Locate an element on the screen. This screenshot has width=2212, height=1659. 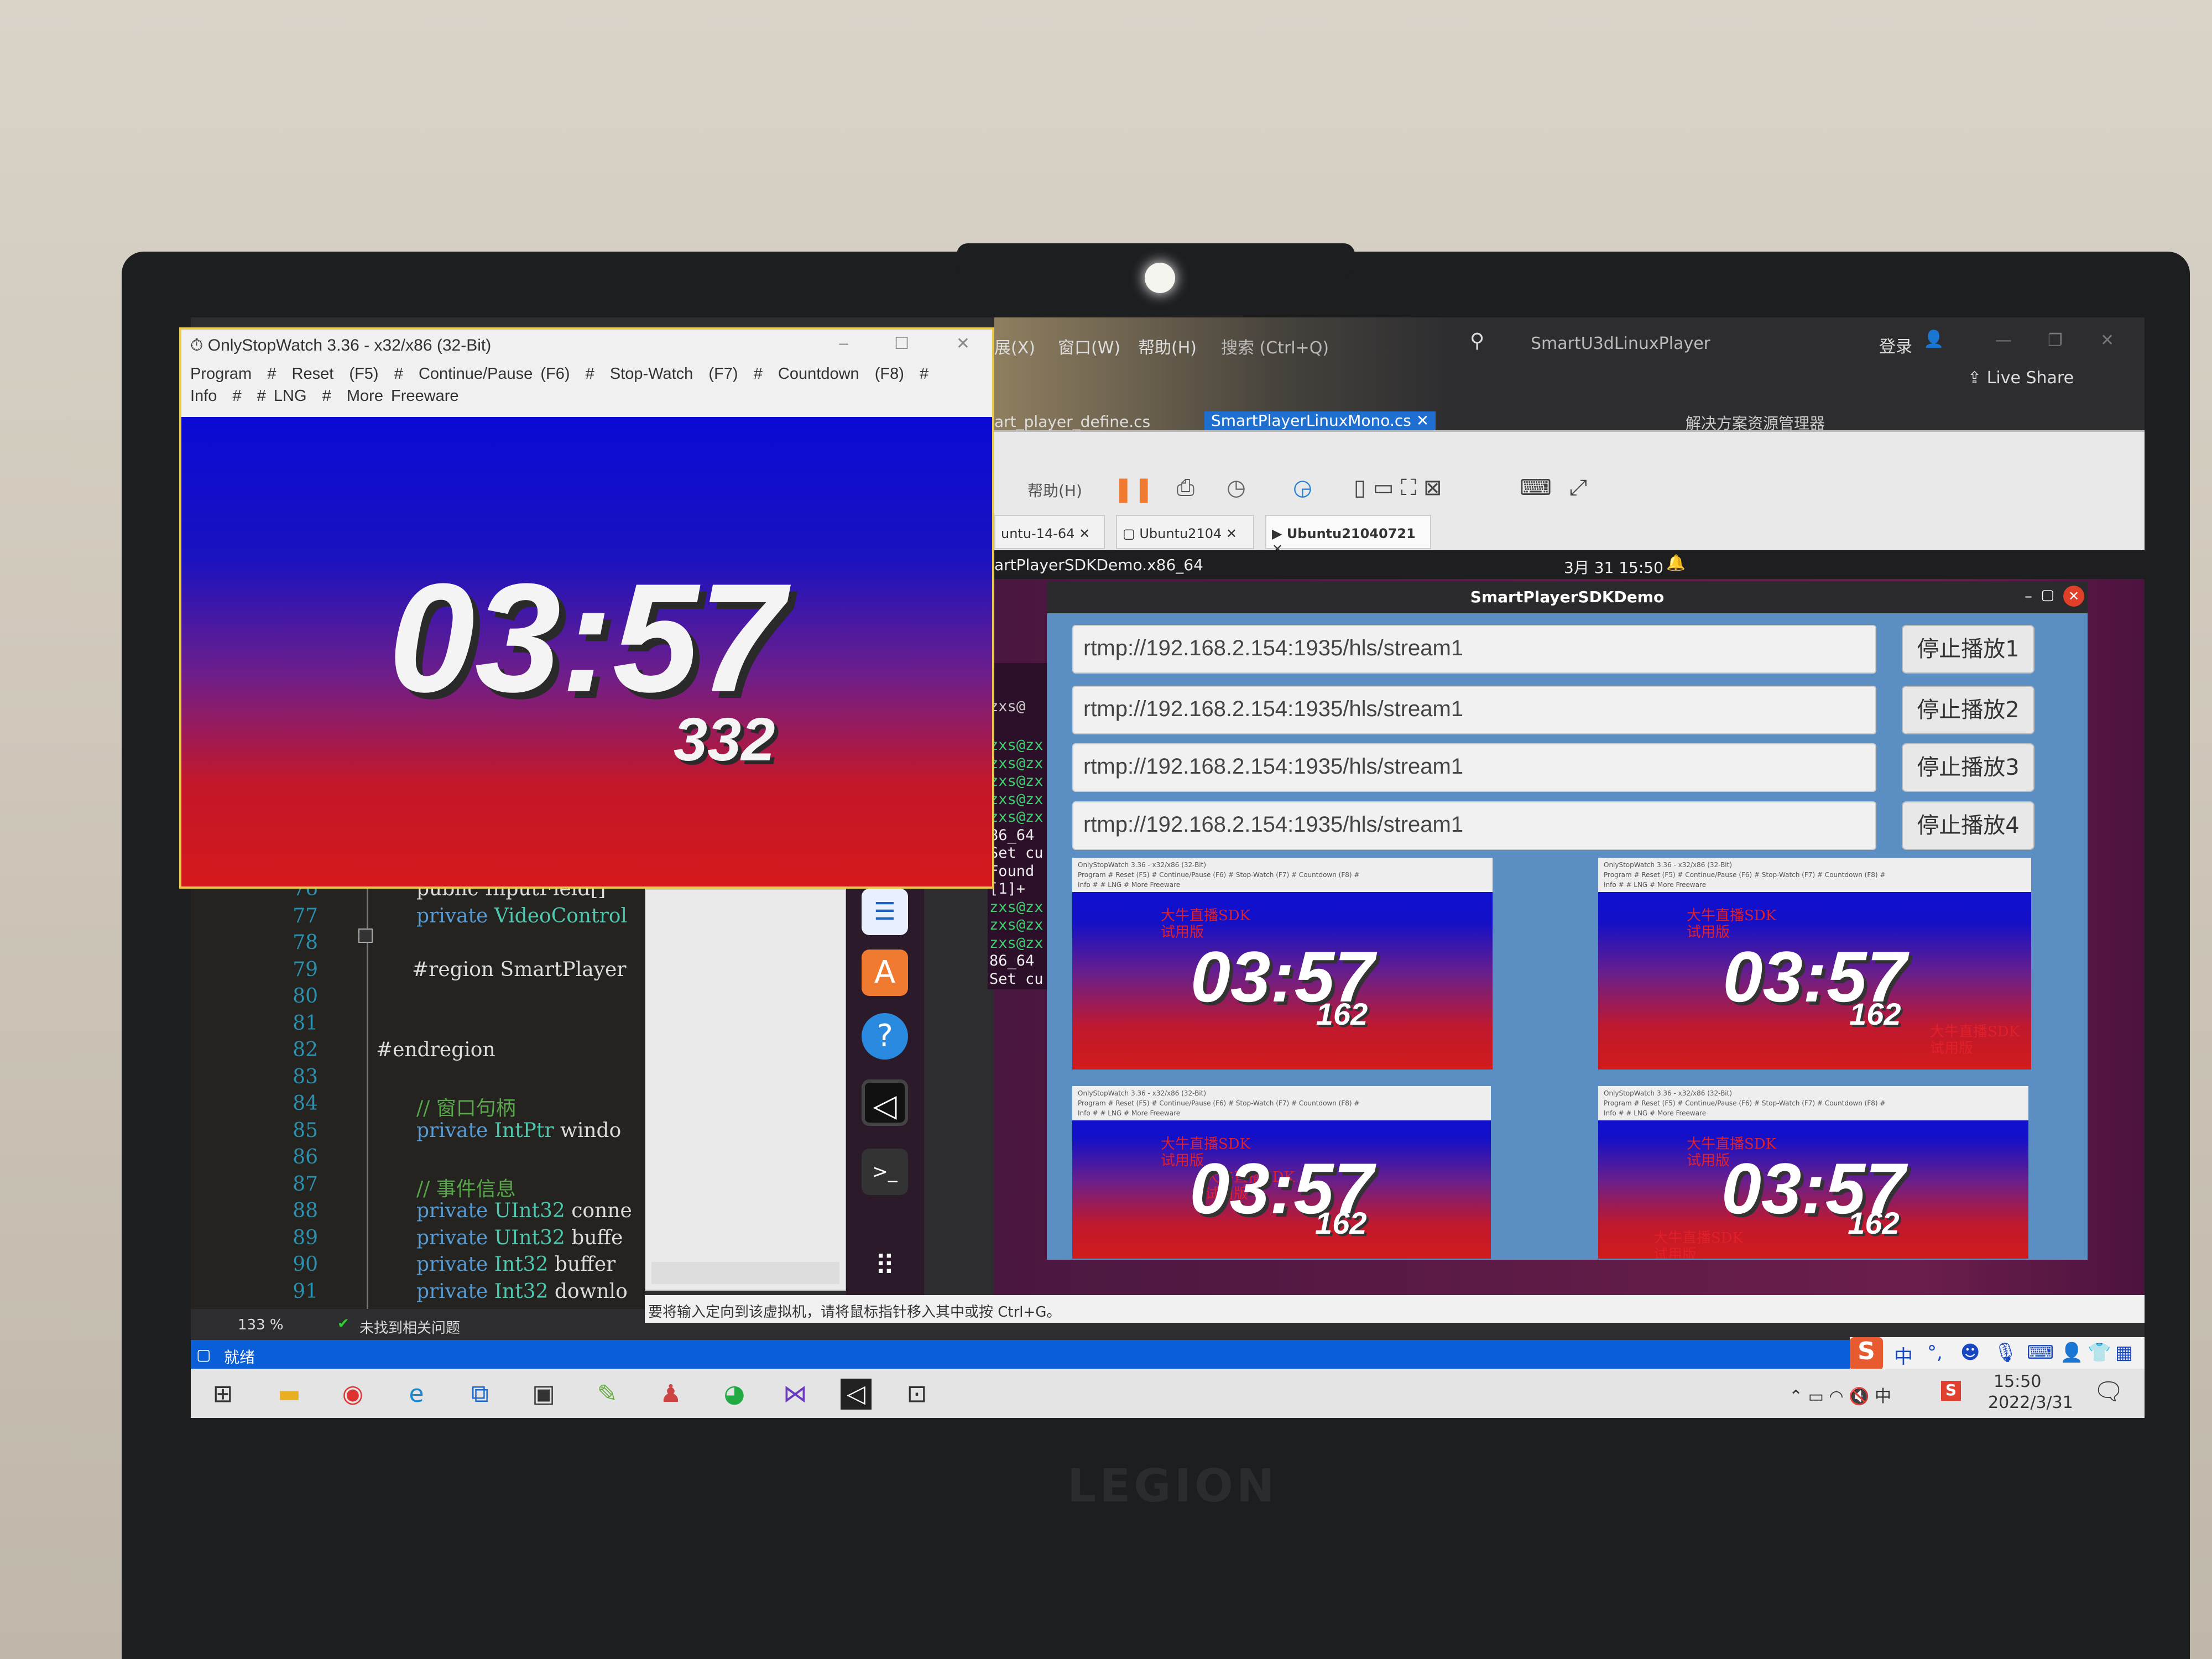
pause-icon: ❚❚ is located at coordinates (1134, 489).